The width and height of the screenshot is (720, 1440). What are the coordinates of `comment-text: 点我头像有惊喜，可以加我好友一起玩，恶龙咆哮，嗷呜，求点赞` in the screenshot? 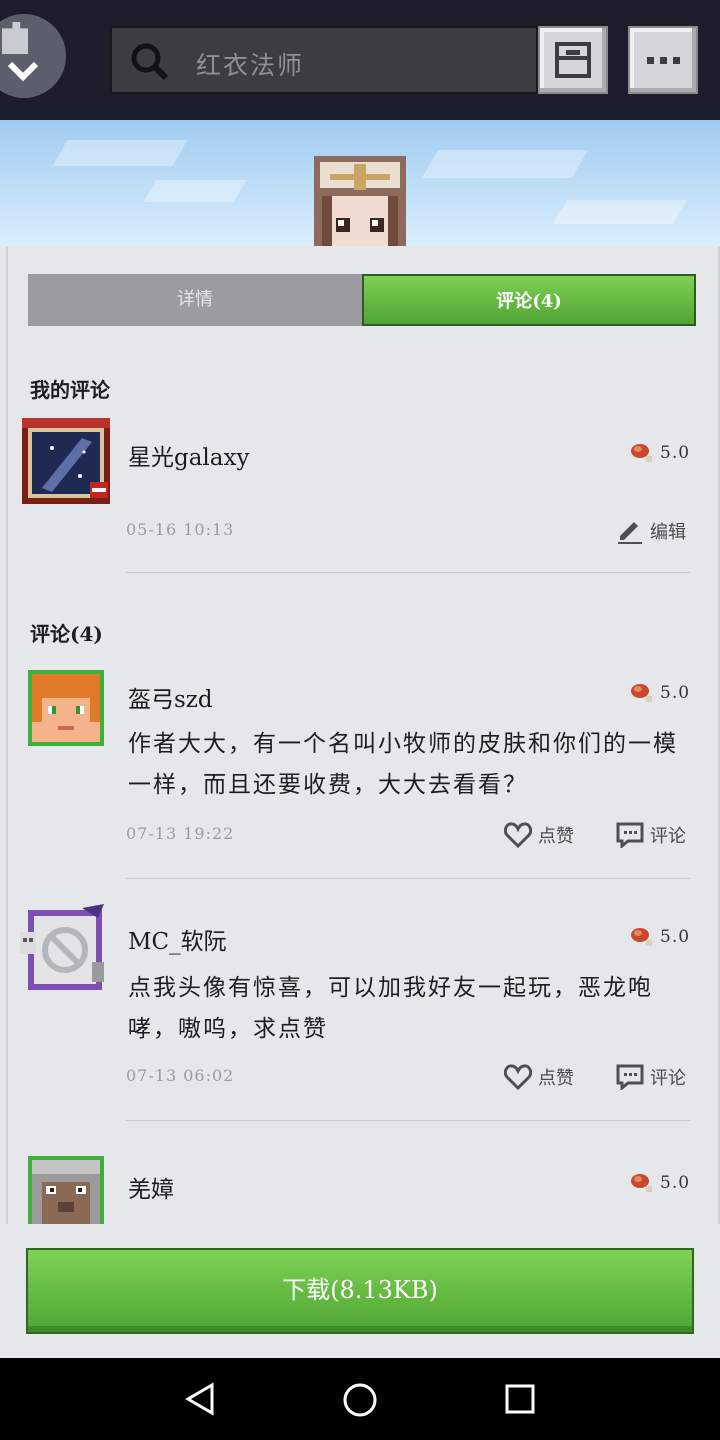 It's located at (390, 1008).